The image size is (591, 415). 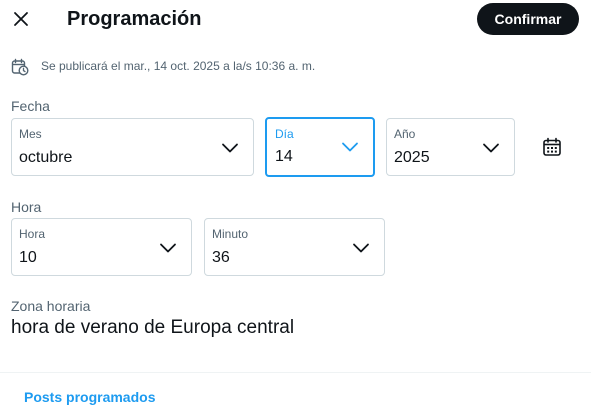 I want to click on footer-divider, so click(x=295, y=372).